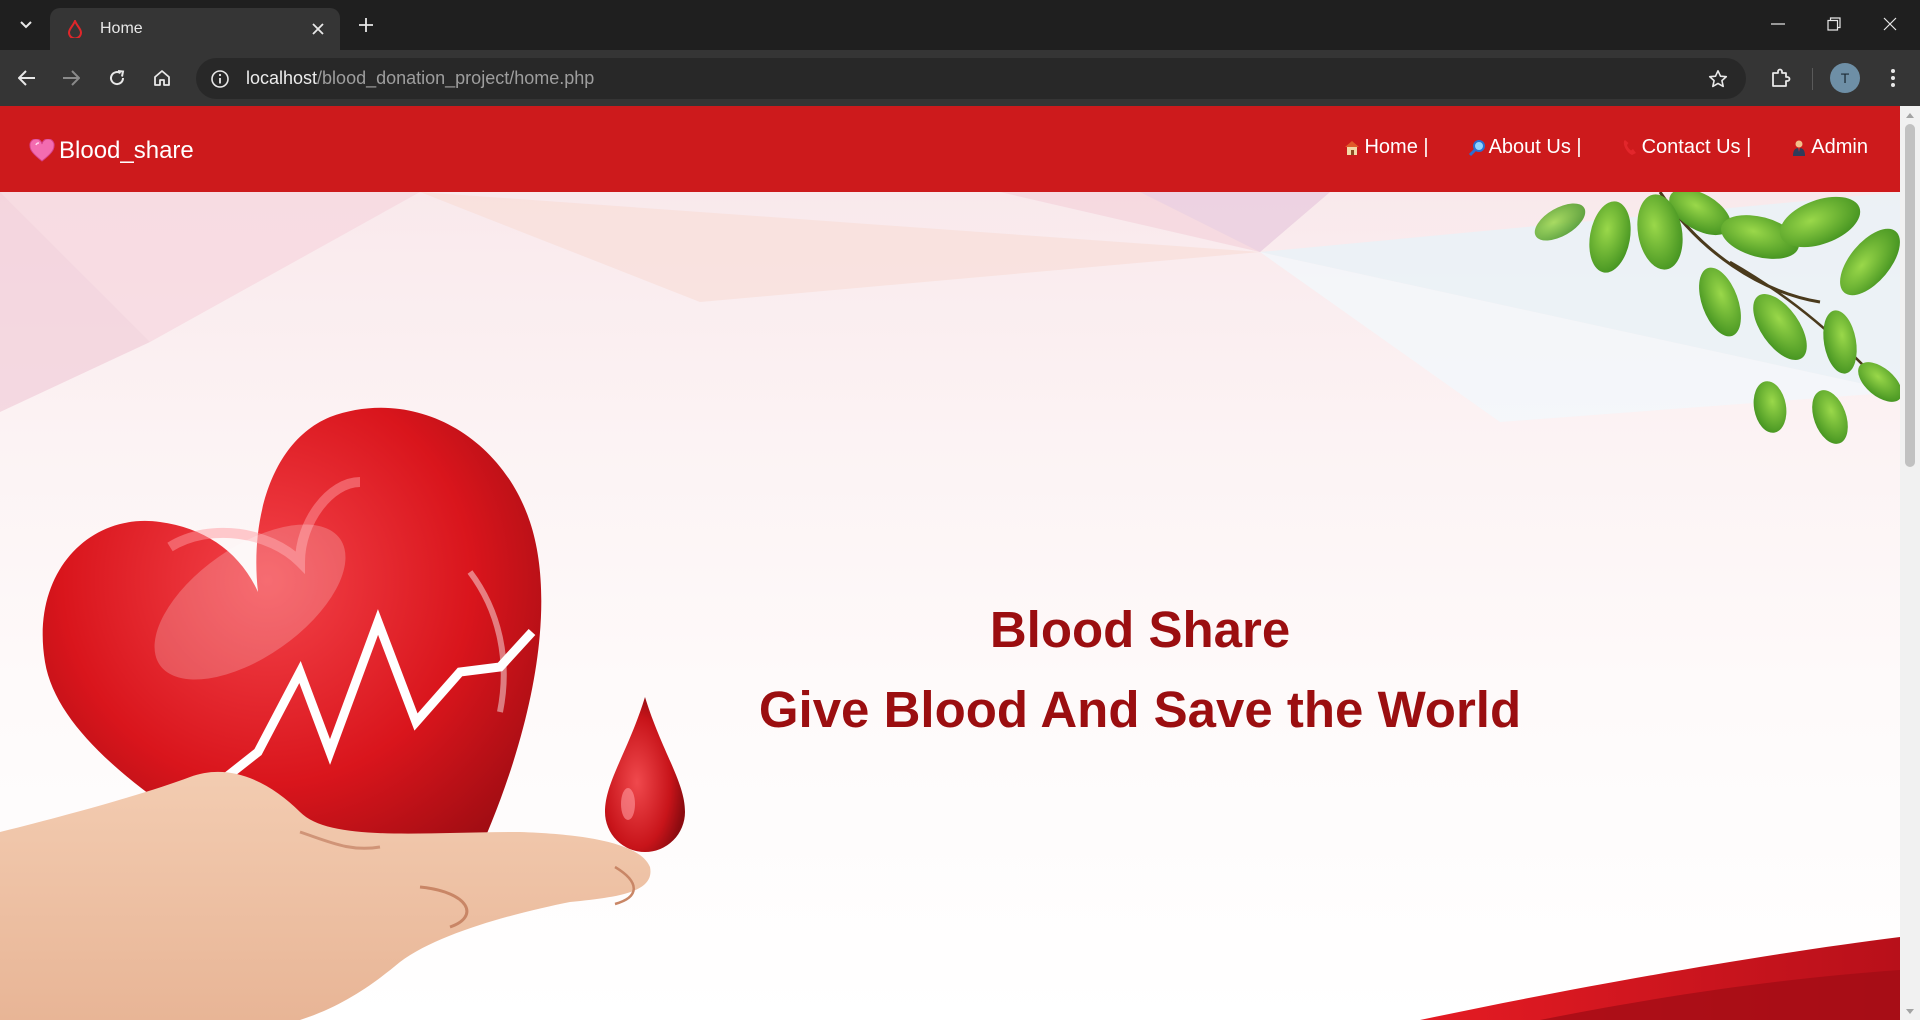 Image resolution: width=1920 pixels, height=1020 pixels. Describe the element at coordinates (1910, 295) in the screenshot. I see `scroll-thumb` at that location.